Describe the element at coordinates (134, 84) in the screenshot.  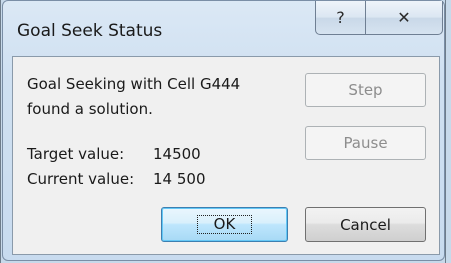
I see `status-message-line1: Goal Seeking with Cell G444` at that location.